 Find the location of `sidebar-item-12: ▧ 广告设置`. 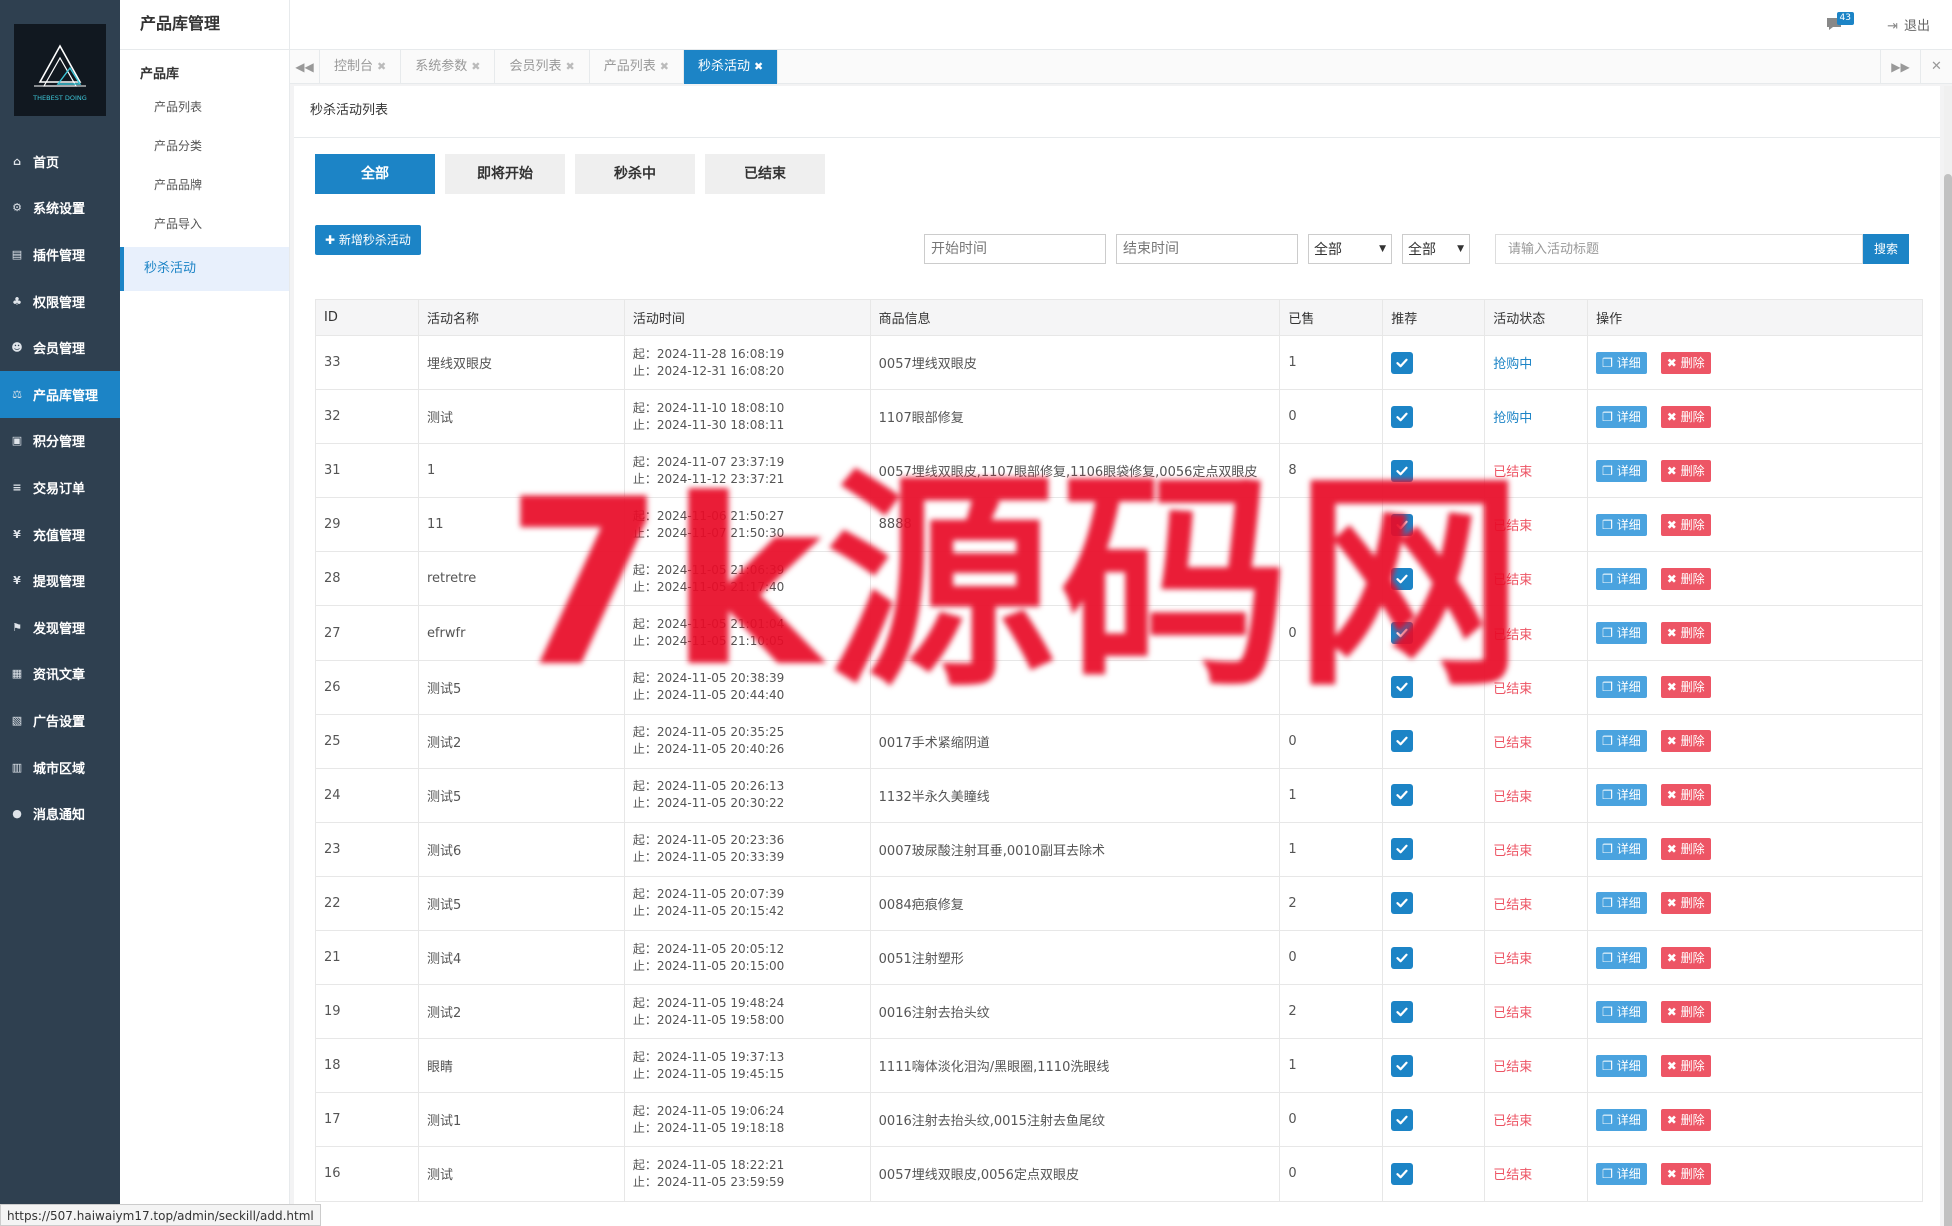

sidebar-item-12: ▧ 广告设置 is located at coordinates (60, 720).